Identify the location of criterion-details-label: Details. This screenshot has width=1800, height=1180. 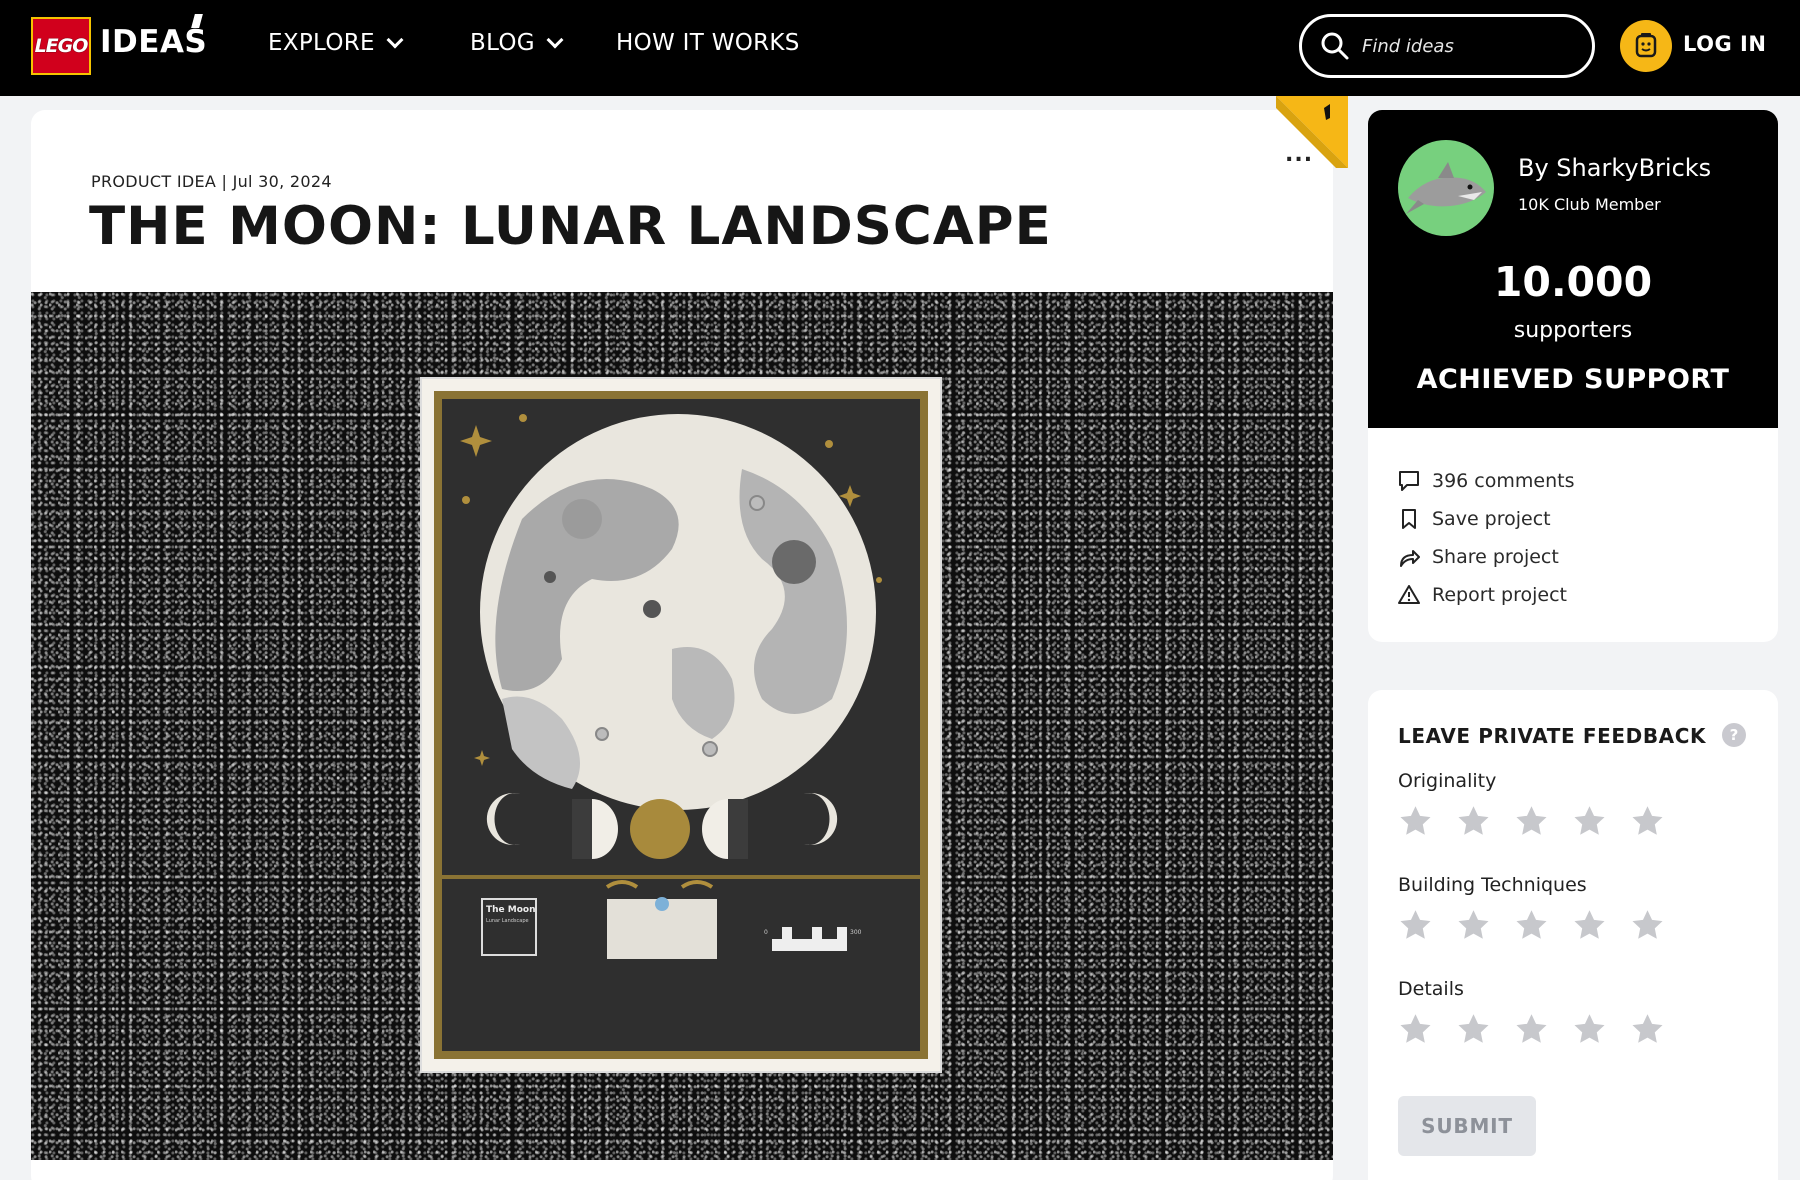
(1431, 989).